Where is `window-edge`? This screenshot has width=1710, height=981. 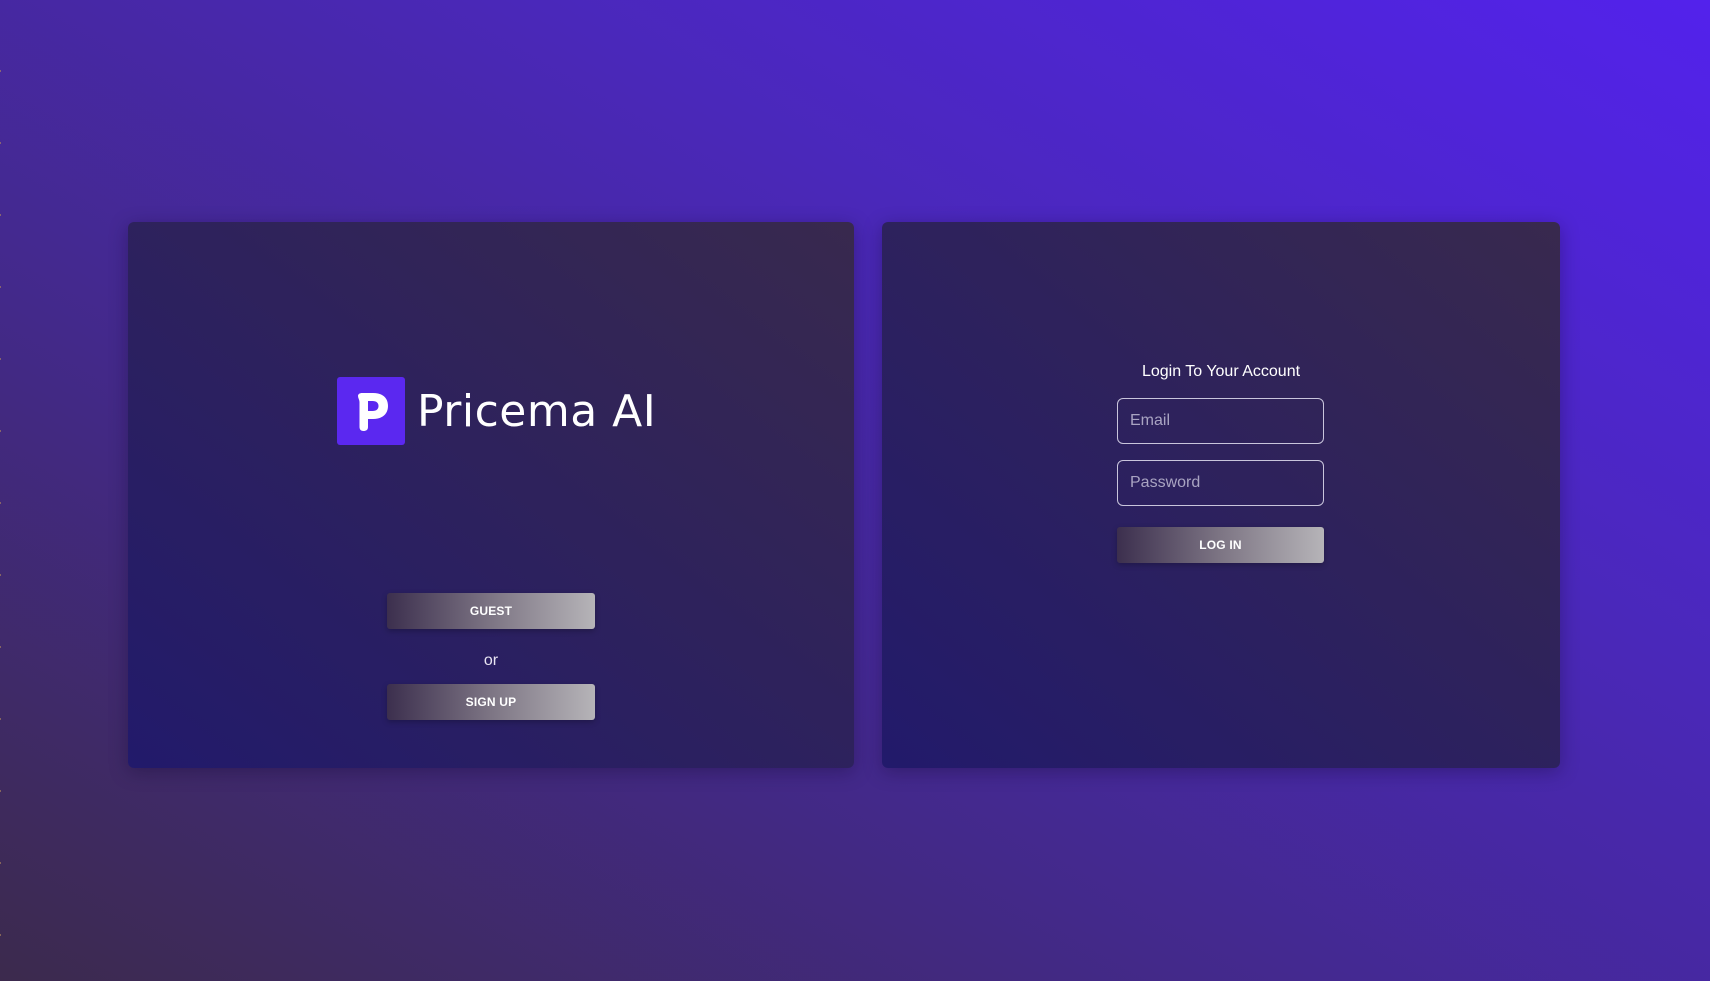
window-edge is located at coordinates (0, 490).